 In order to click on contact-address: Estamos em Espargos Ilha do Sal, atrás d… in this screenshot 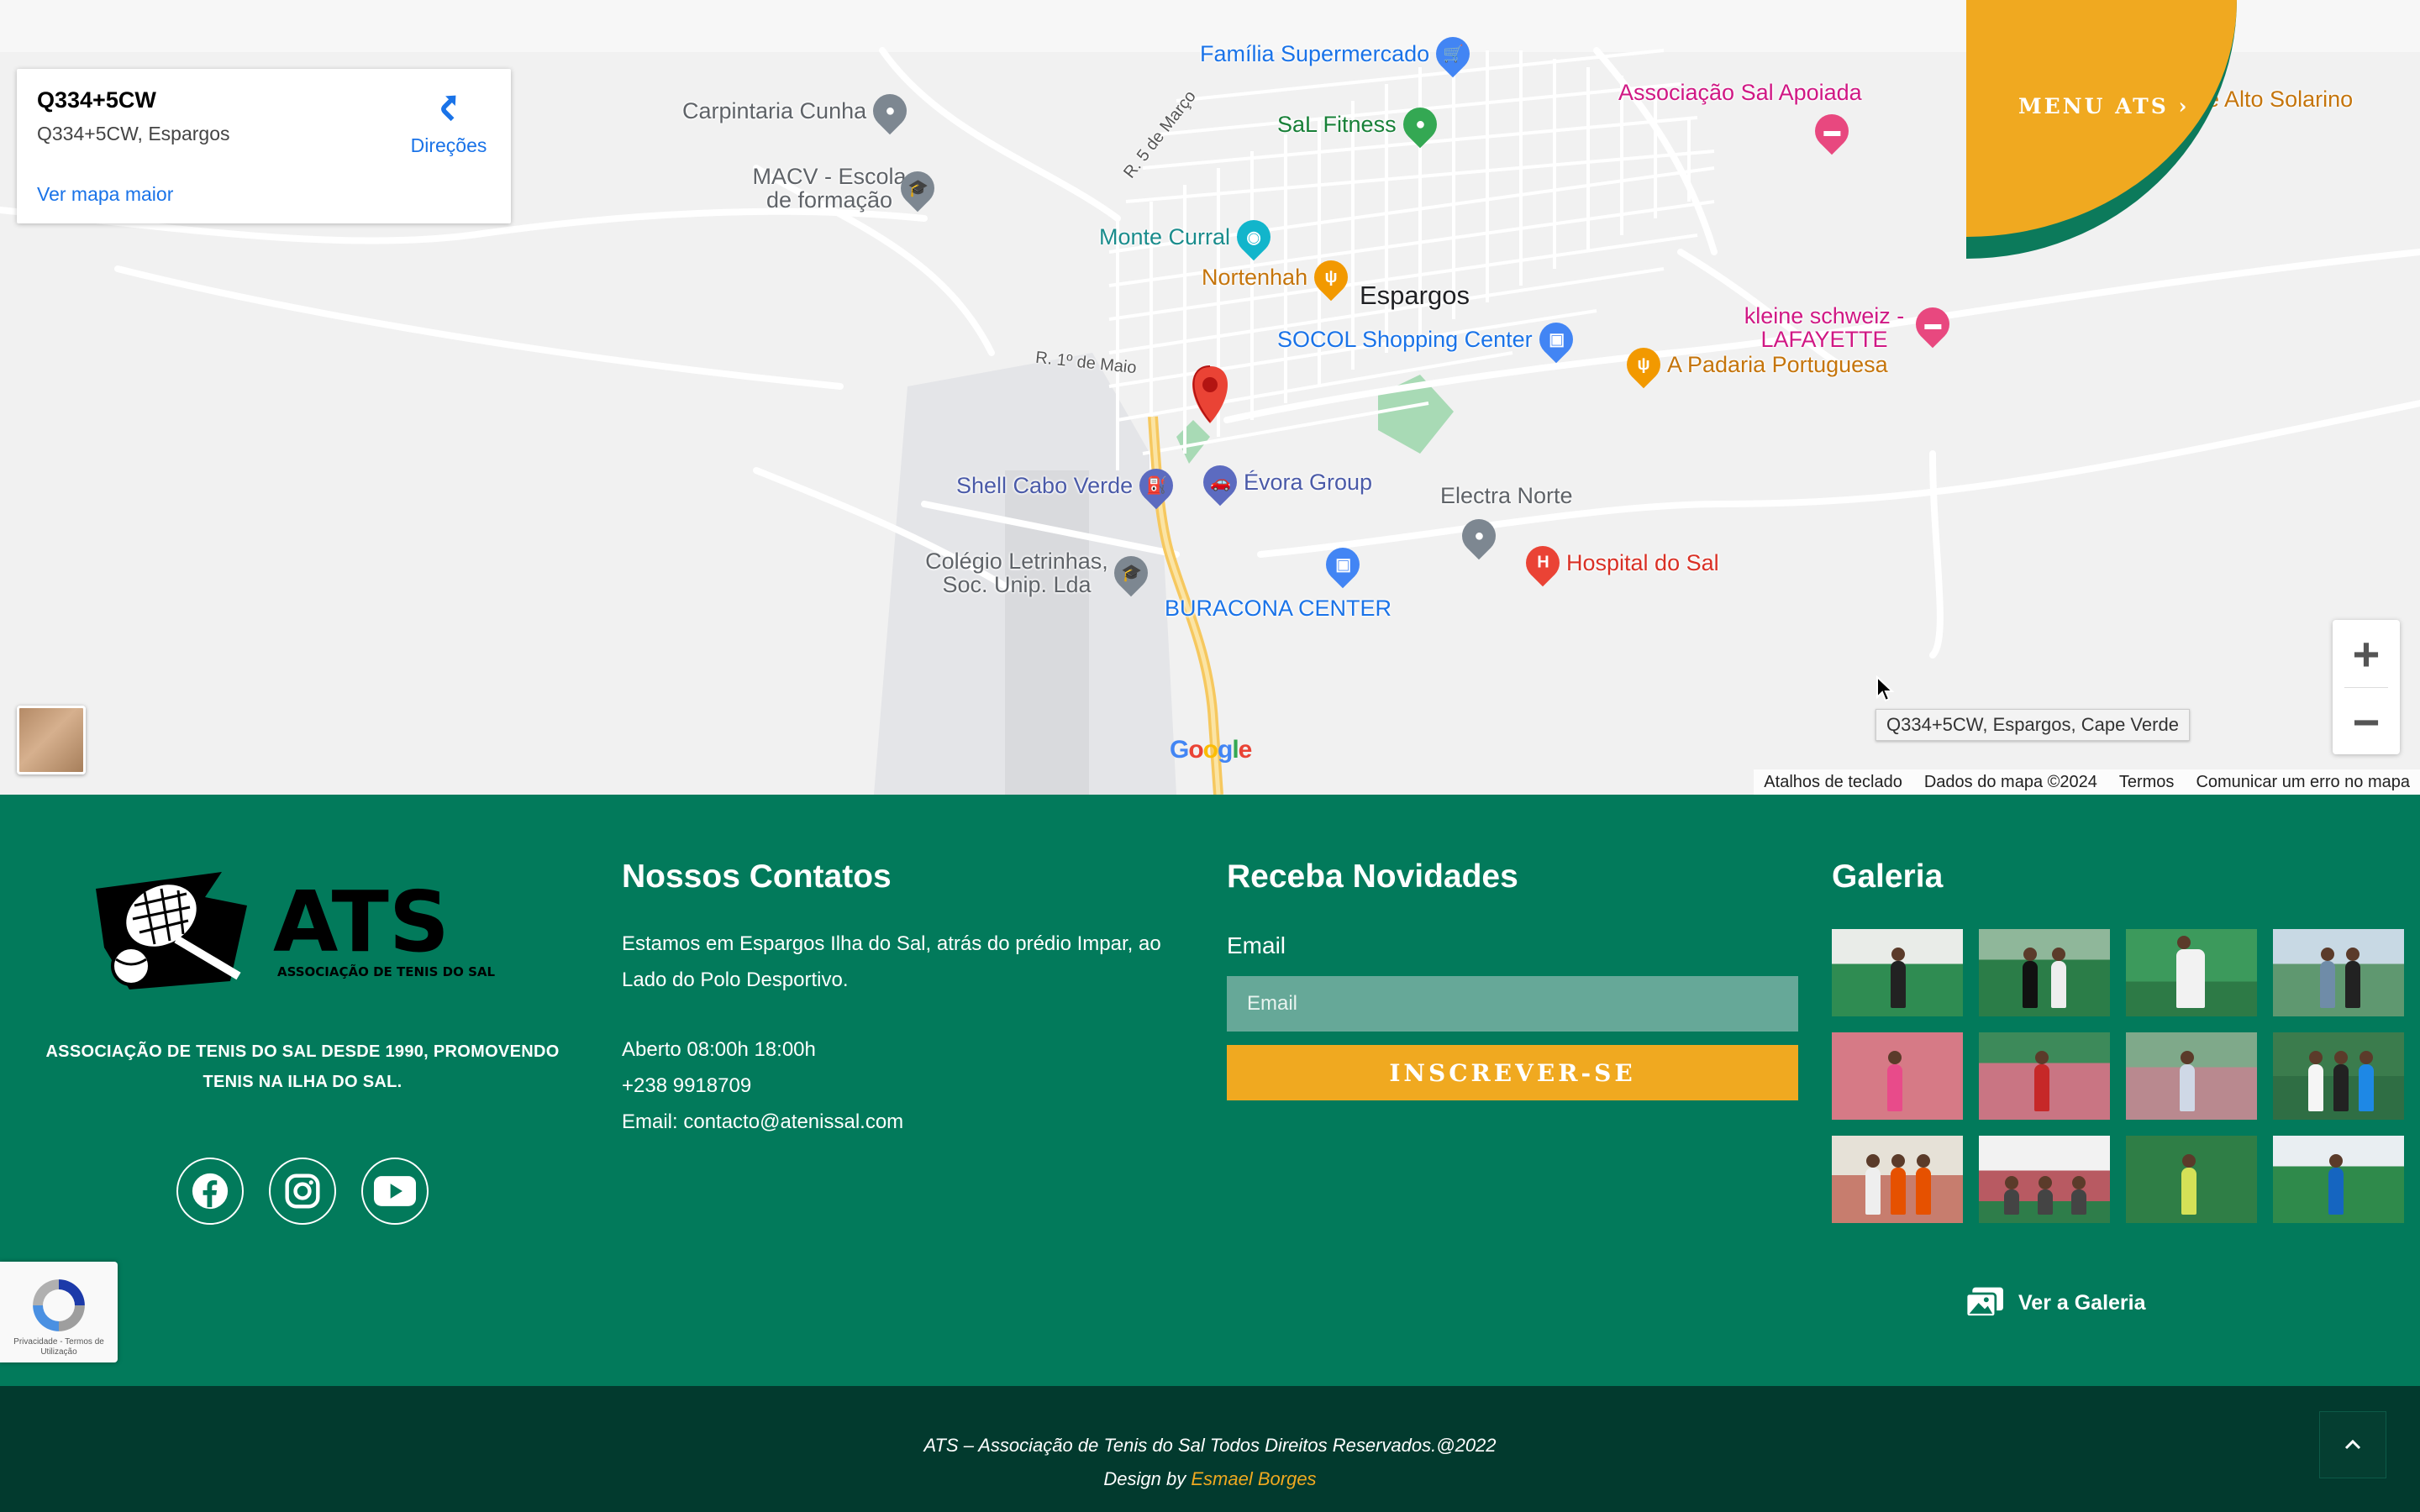, I will do `click(892, 961)`.